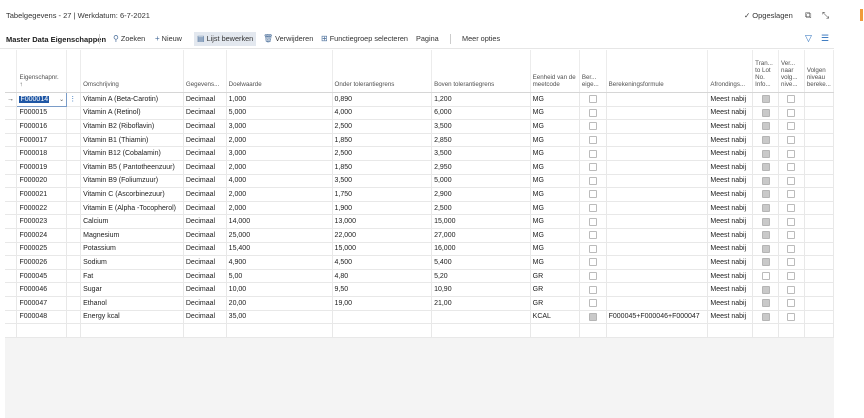  Describe the element at coordinates (481, 208) in the screenshot. I see `upper-tolerance-cell: 2,500` at that location.